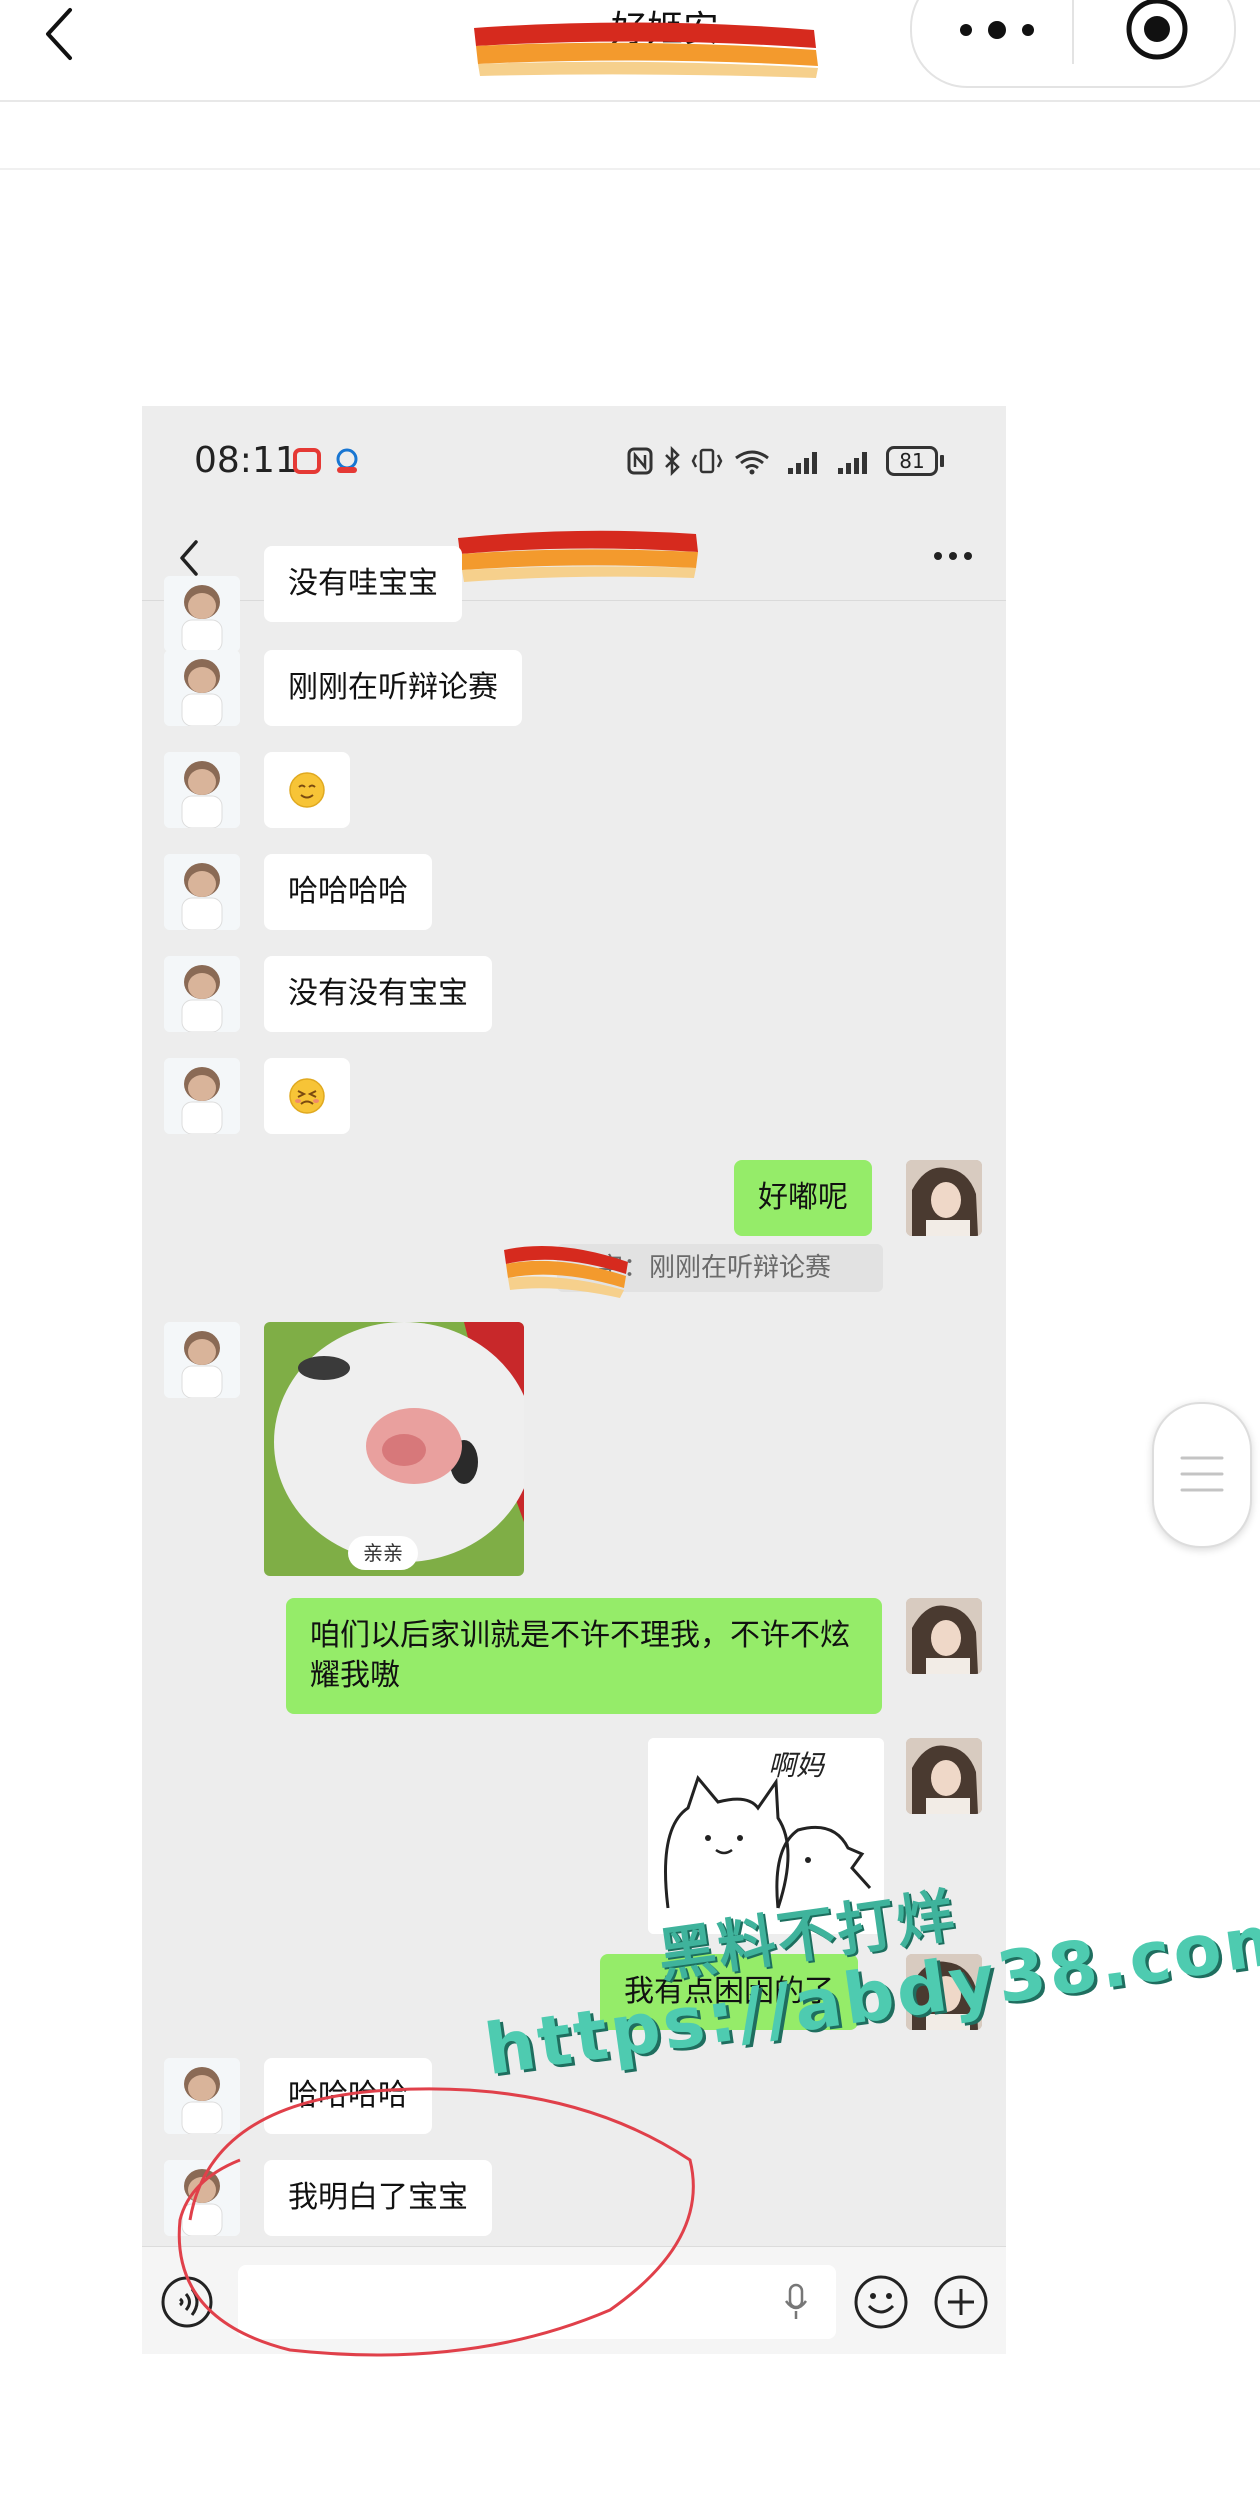  I want to click on sticker-caption: 啊妈, so click(796, 1765).